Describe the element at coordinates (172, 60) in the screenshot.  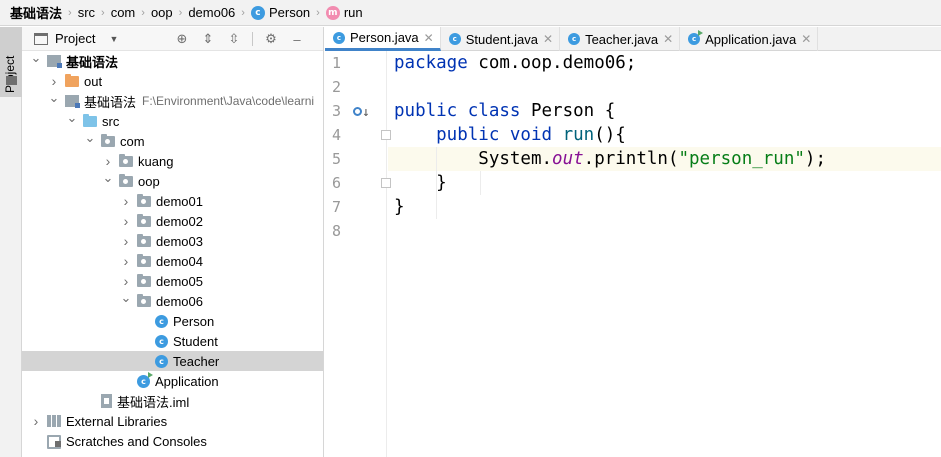
I see `tree-item: ⌄ 基础语法` at that location.